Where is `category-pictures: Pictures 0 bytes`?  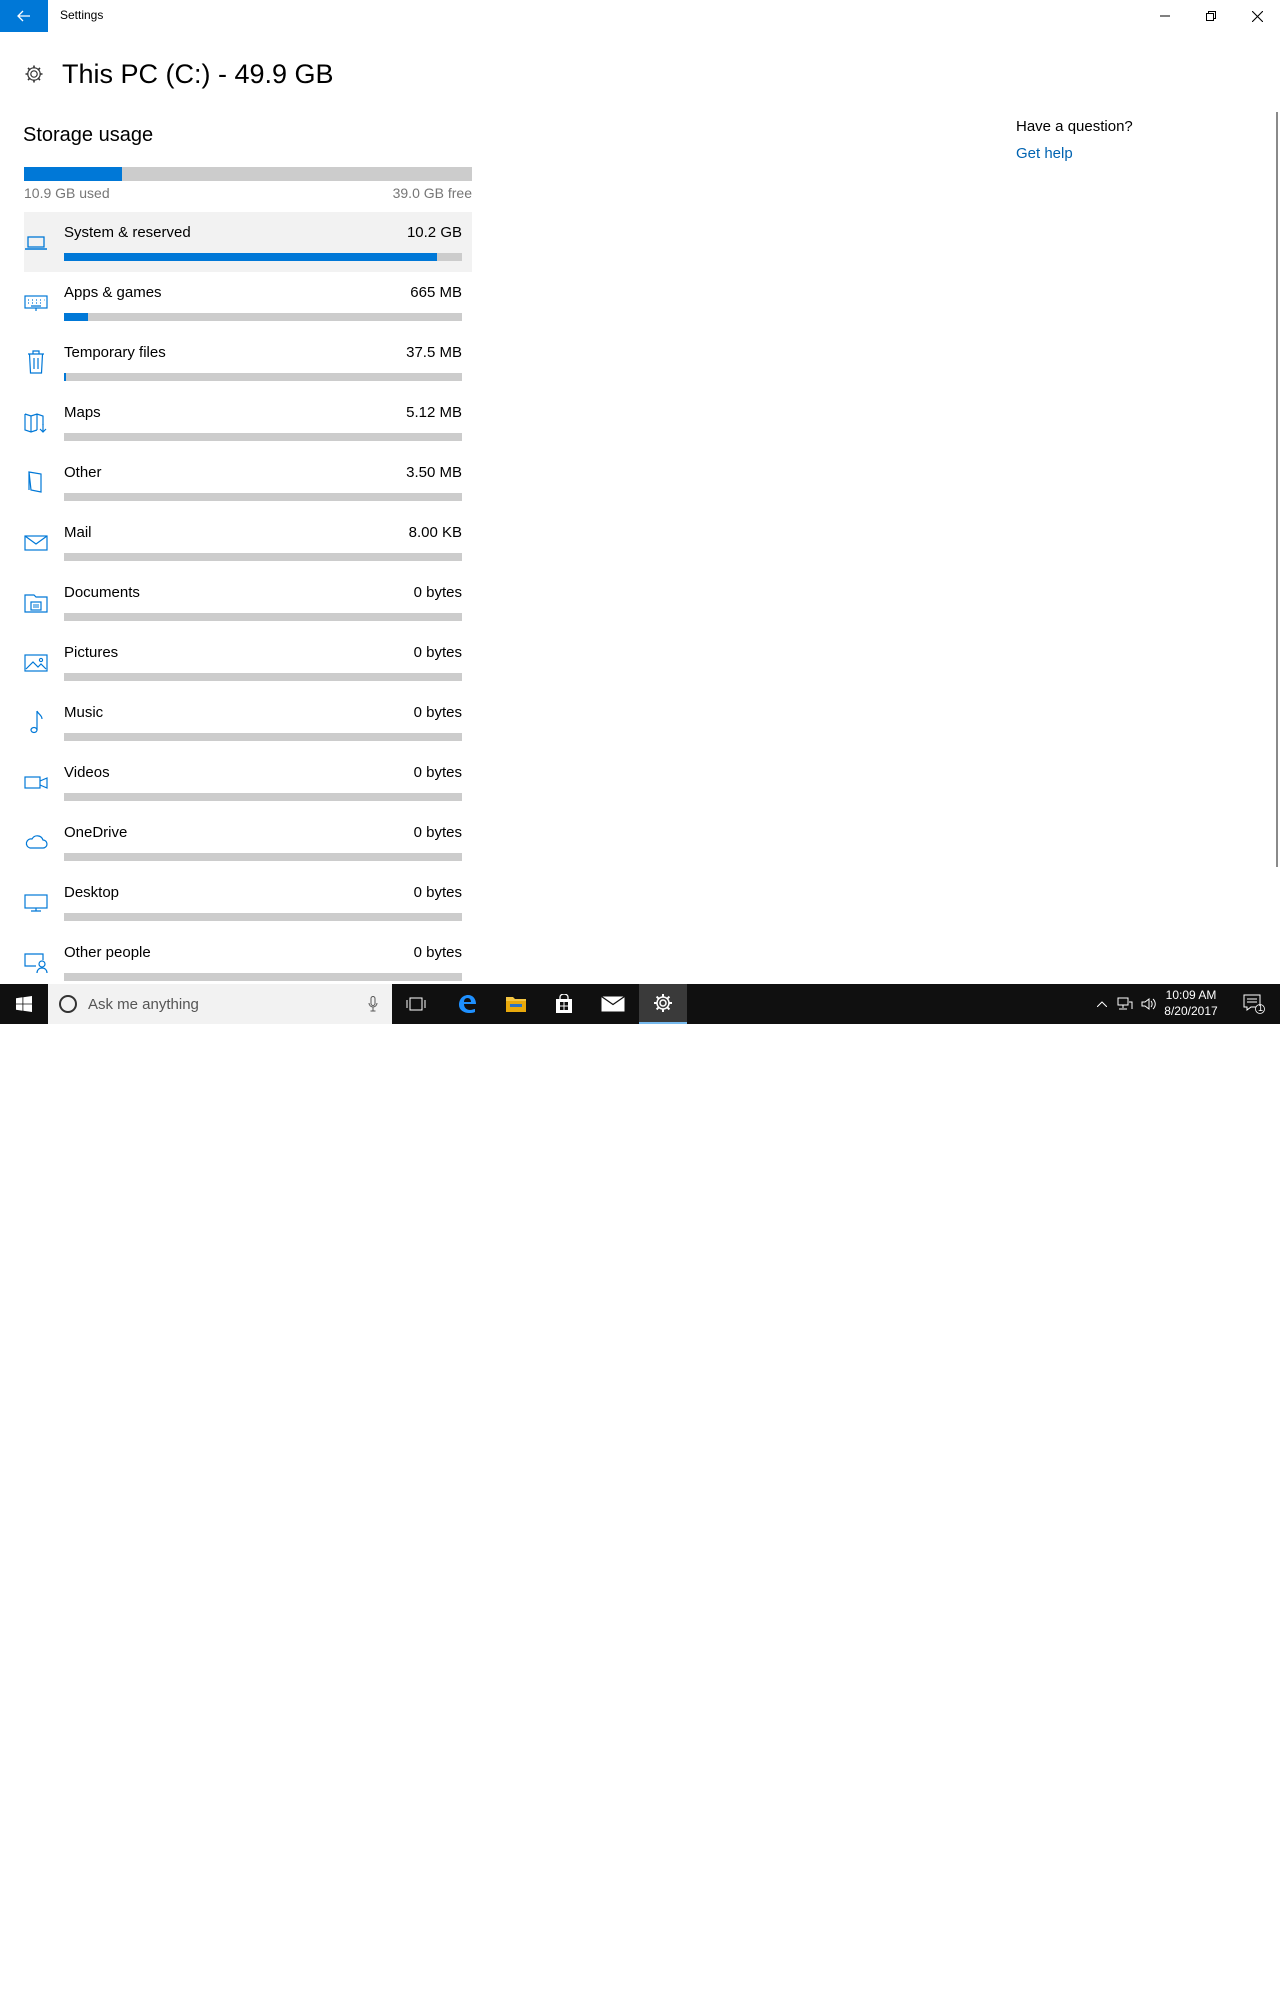
category-pictures: Pictures 0 bytes is located at coordinates (248, 662).